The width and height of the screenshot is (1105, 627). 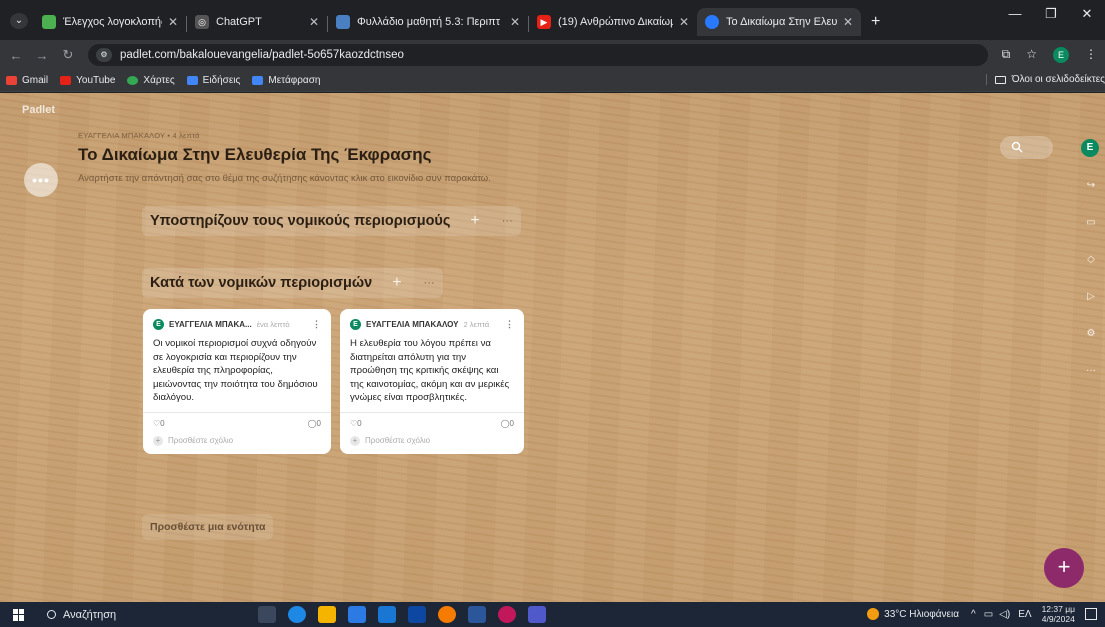 I want to click on tab-chatgpt: ◎ ChatGPT ✕, so click(x=257, y=22).